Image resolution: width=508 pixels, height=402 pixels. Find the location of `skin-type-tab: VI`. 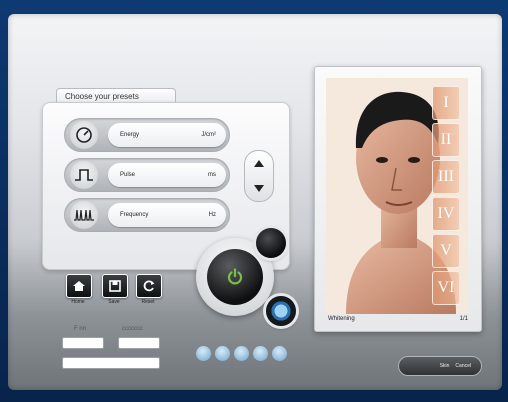

skin-type-tab: VI is located at coordinates (446, 288).